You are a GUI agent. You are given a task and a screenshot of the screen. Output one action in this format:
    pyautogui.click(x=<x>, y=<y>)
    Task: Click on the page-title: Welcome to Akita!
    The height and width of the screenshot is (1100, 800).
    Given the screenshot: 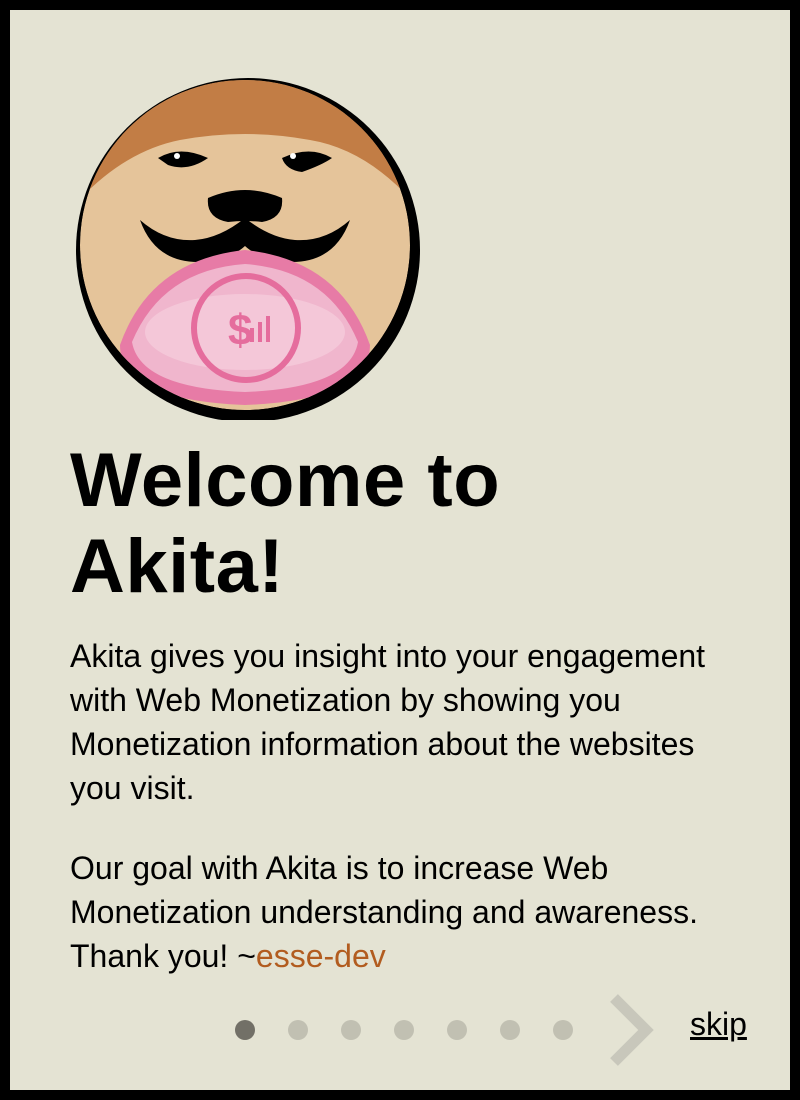 What is the action you would take?
    pyautogui.click(x=285, y=523)
    